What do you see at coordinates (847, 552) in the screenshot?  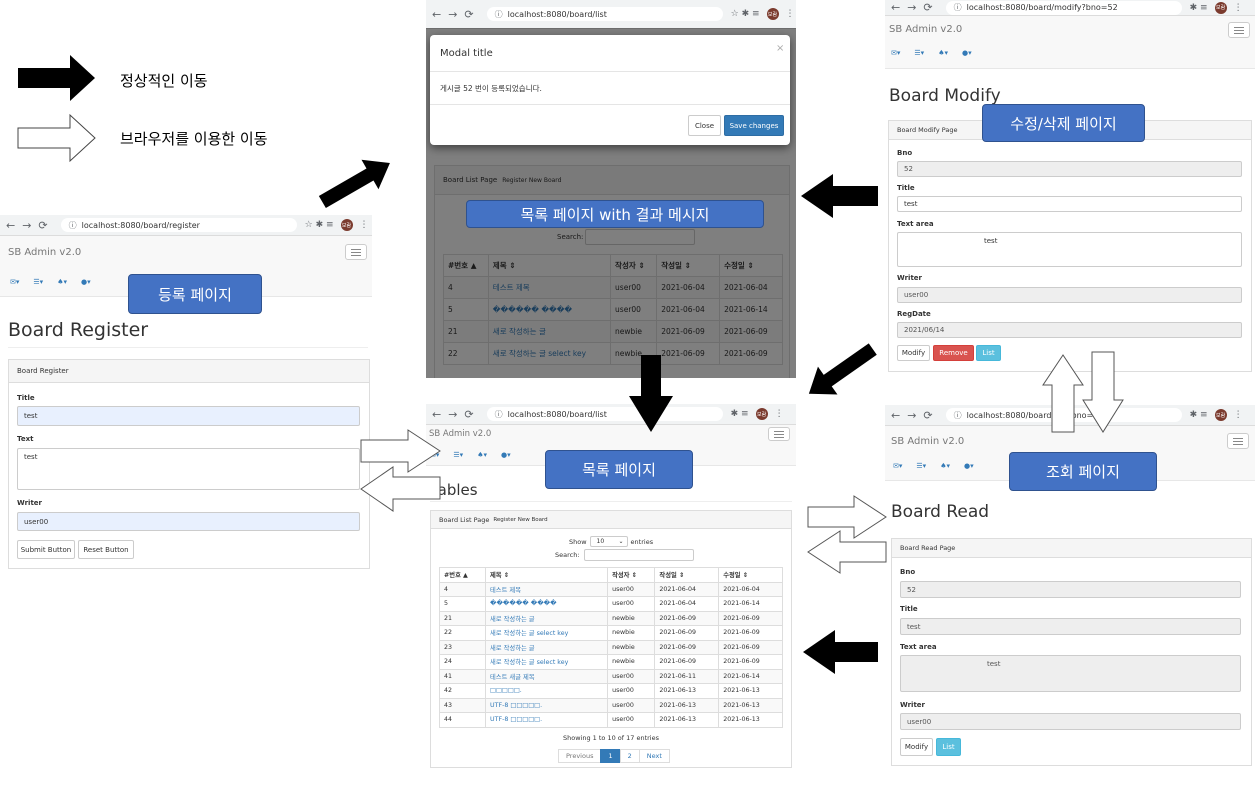 I see `hollow-arrow-read-to-list` at bounding box center [847, 552].